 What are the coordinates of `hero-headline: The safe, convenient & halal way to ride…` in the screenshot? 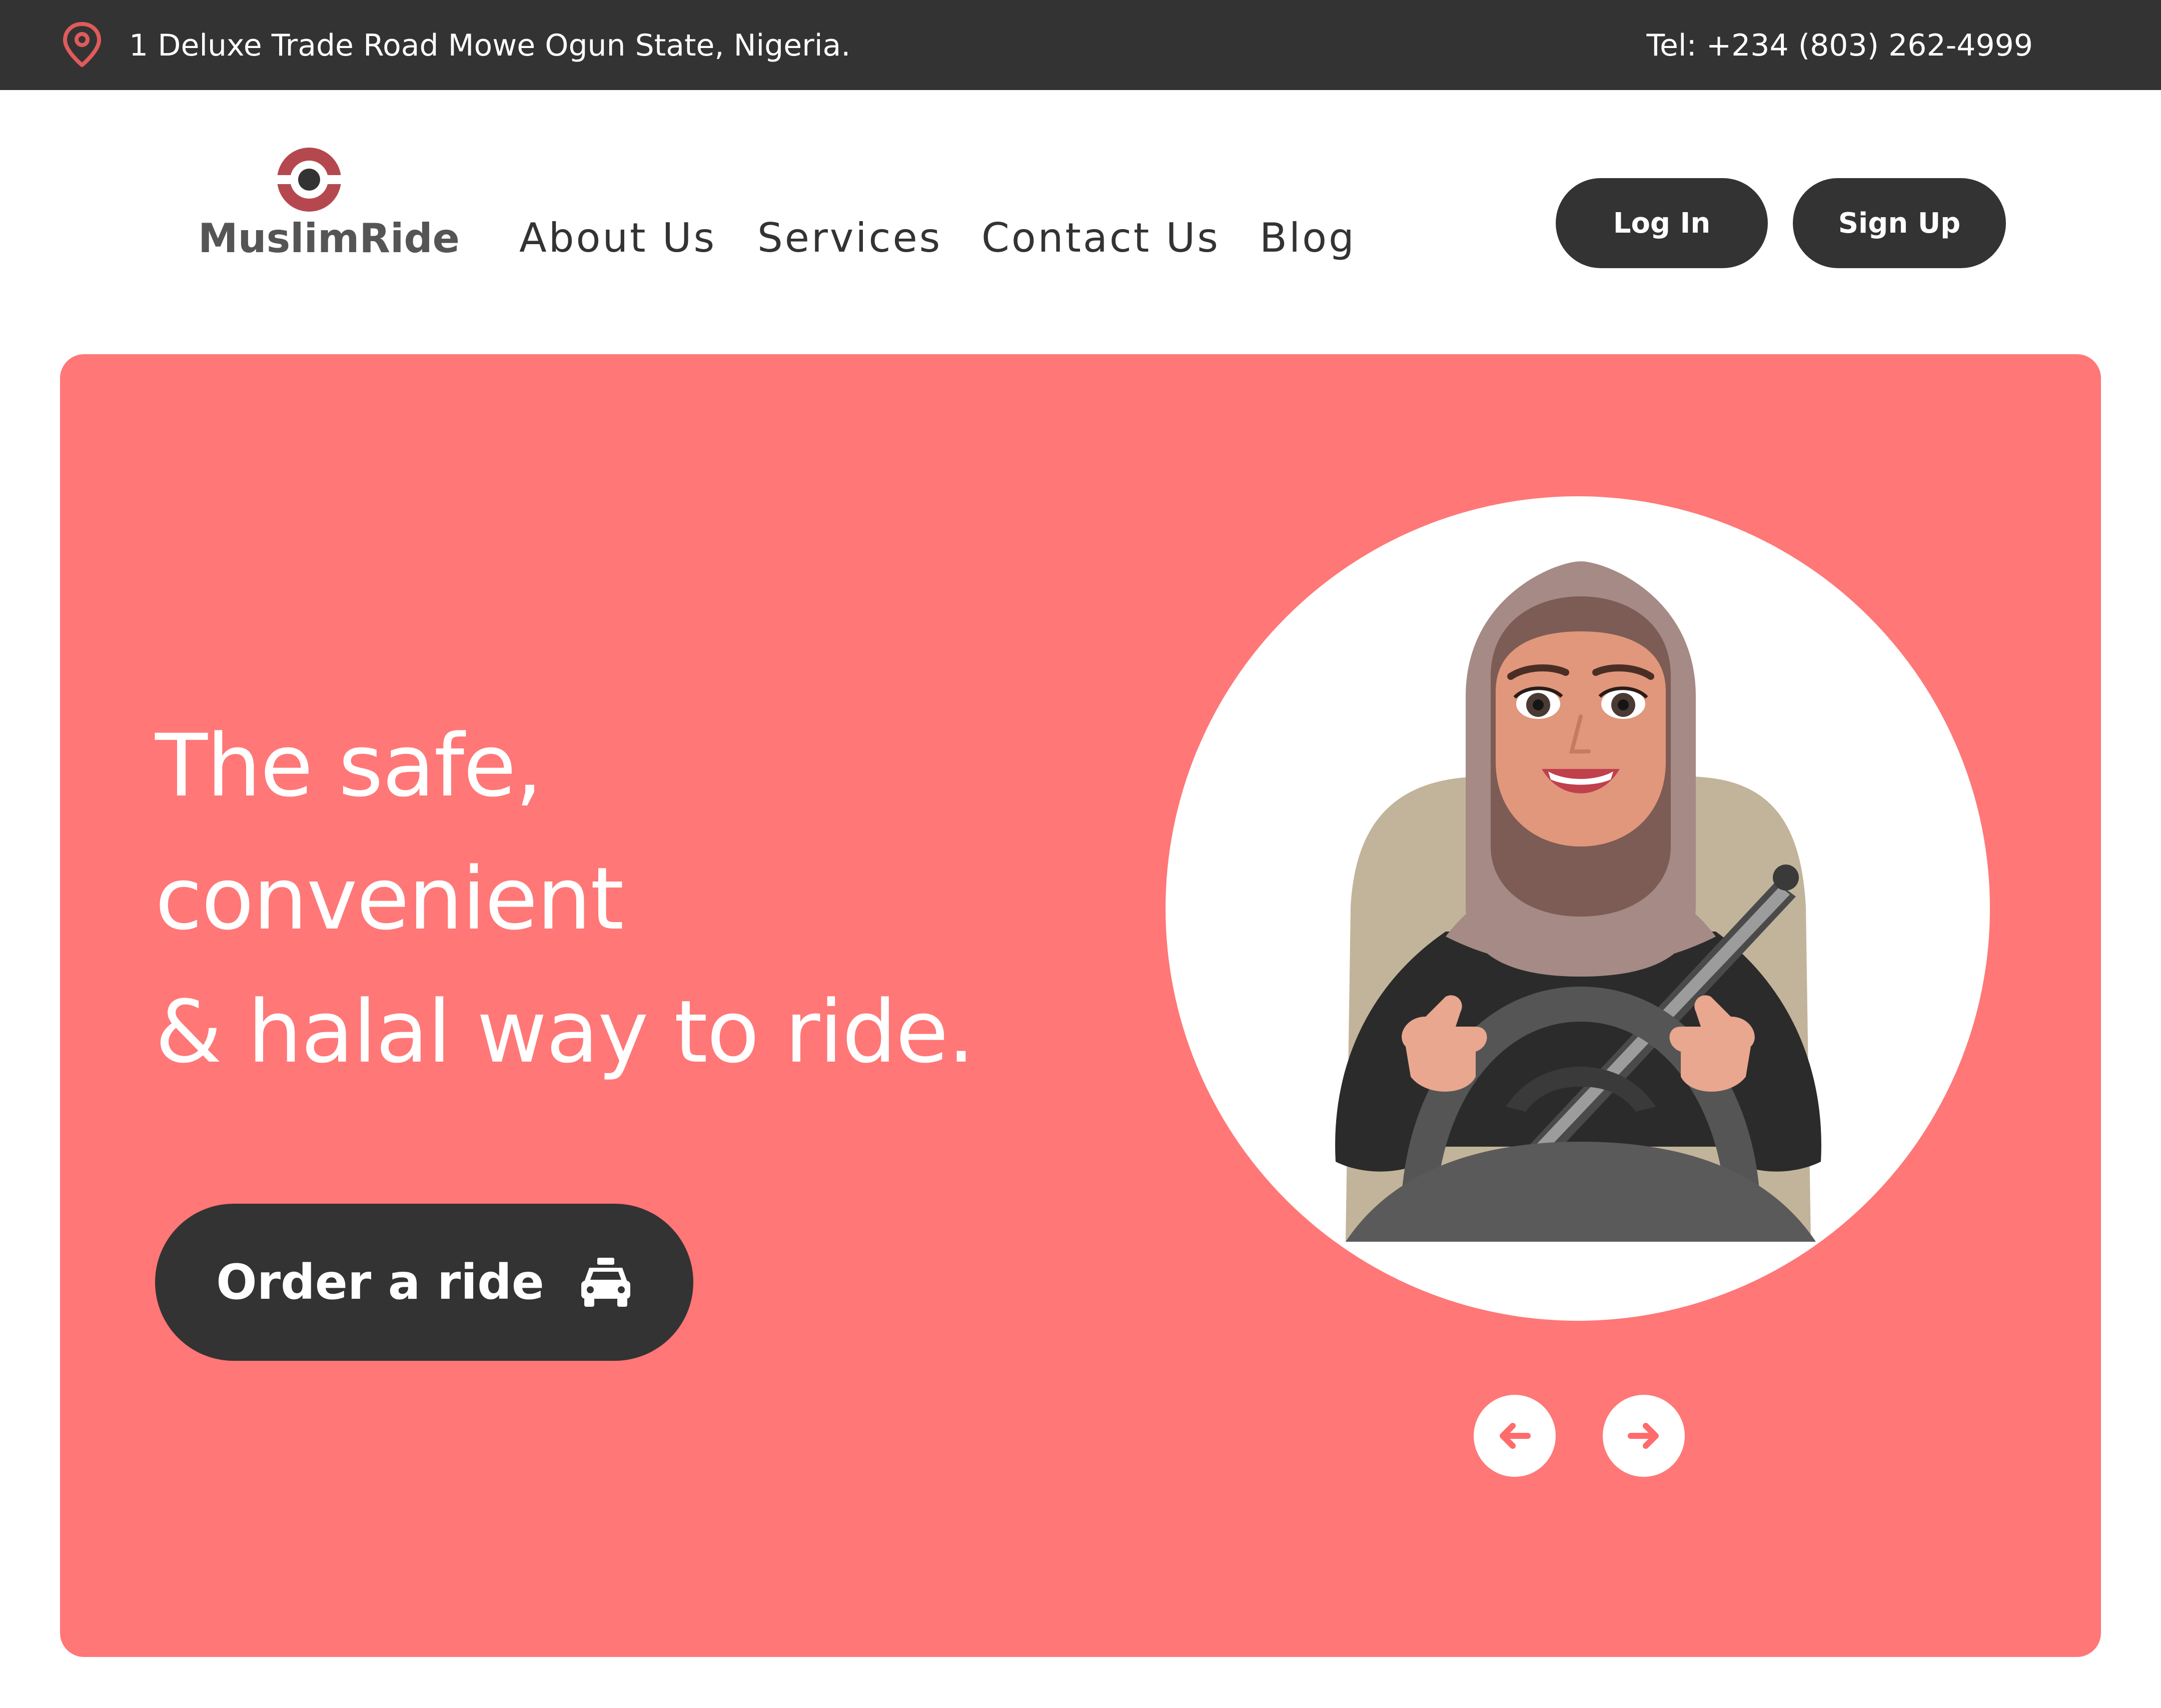 It's located at (565, 899).